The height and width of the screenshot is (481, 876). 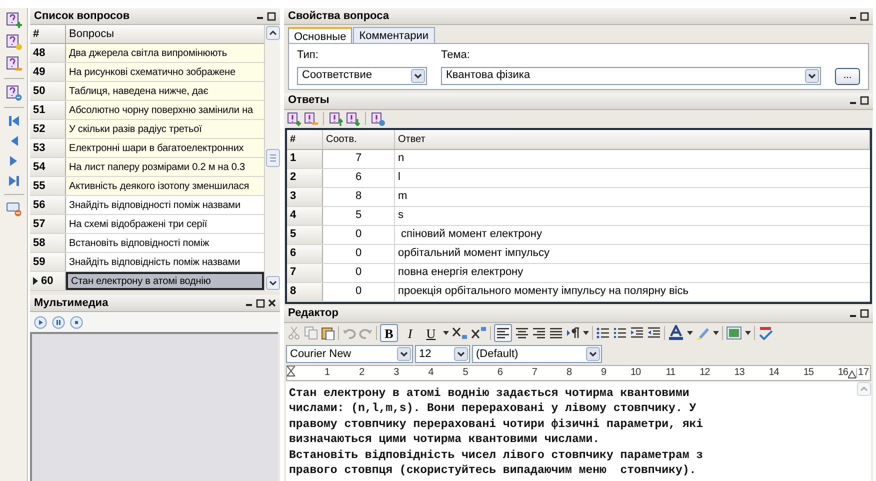 I want to click on row-header: 59, so click(x=48, y=262).